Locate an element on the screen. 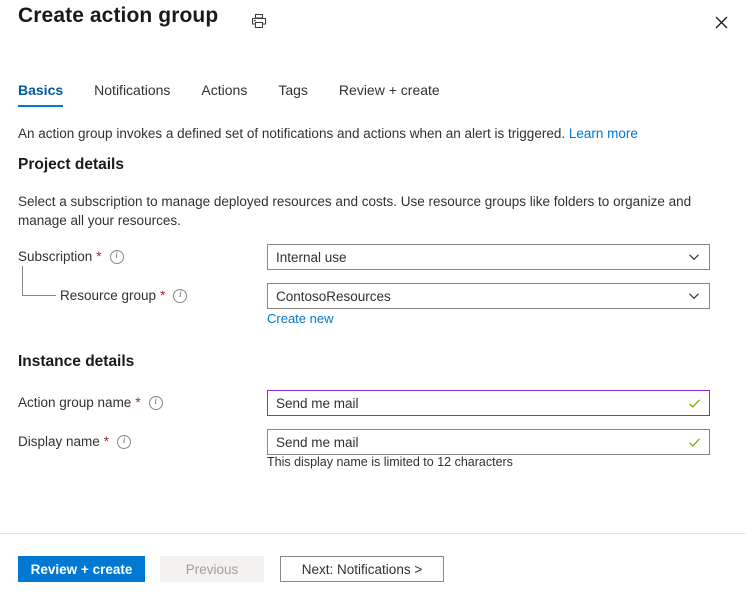 The image size is (745, 594). tab-basics: Basics is located at coordinates (41, 94).